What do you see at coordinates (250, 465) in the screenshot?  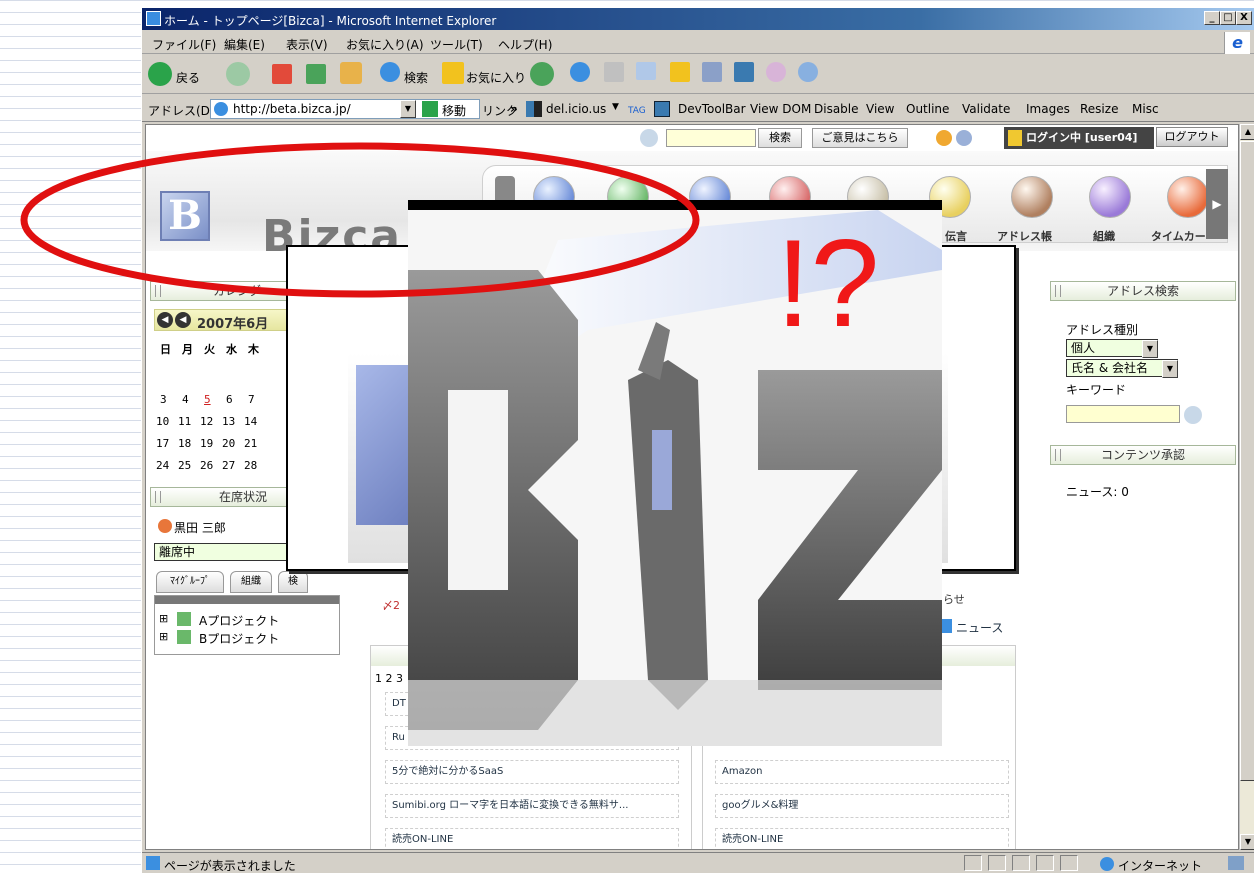 I see `calendar-day: 28` at bounding box center [250, 465].